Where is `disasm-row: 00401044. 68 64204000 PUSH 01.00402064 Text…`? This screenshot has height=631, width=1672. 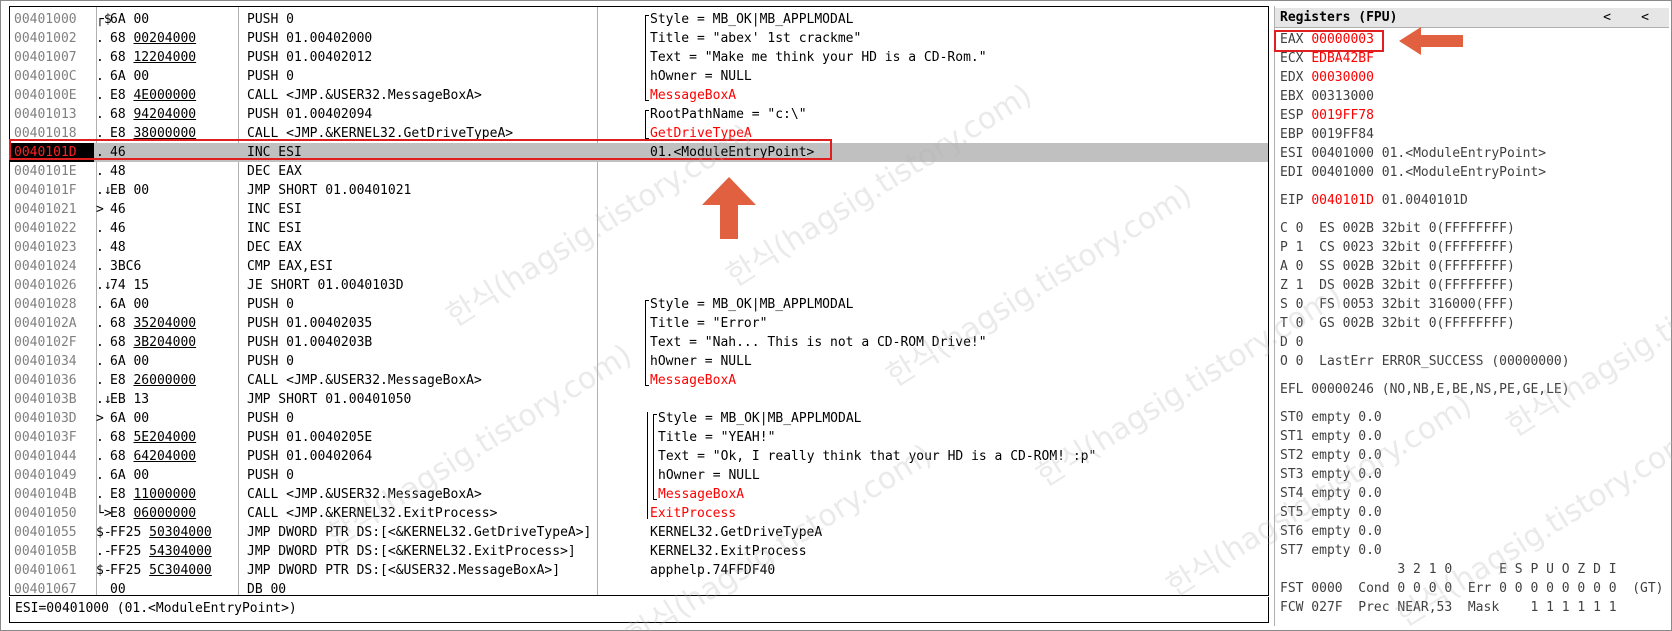
disasm-row: 00401044. 68 64204000 PUSH 01.00402064 Text… is located at coordinates (639, 456).